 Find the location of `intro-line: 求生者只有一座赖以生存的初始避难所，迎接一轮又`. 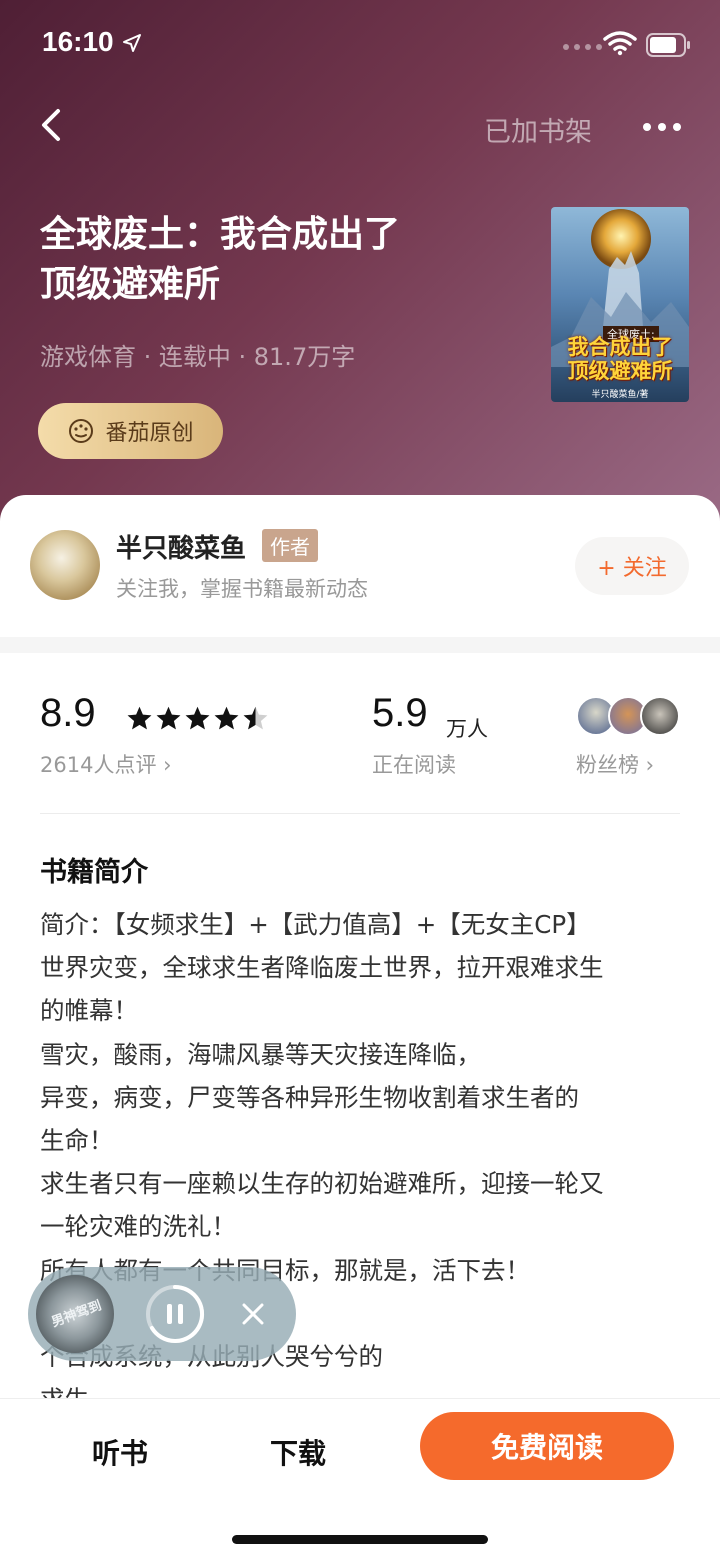

intro-line: 求生者只有一座赖以生存的初始避难所，迎接一轮又 is located at coordinates (322, 1184).